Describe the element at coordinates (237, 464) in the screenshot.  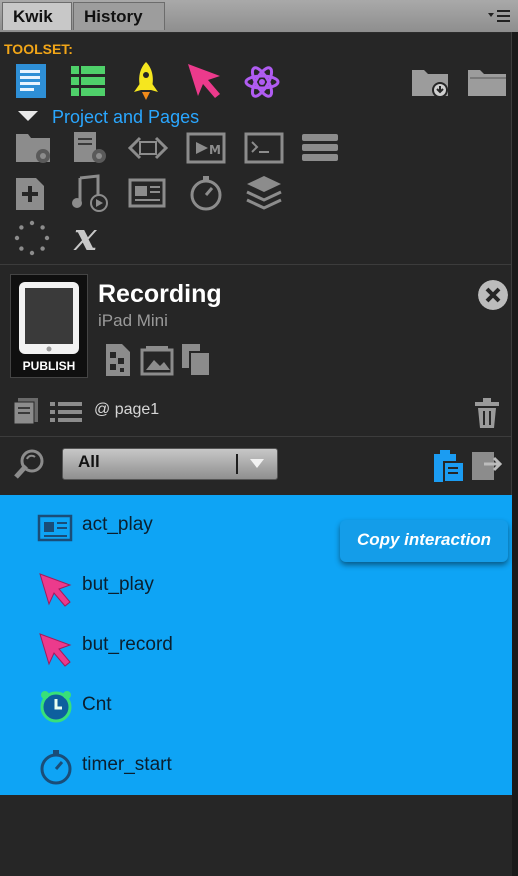
I see `select-divider` at that location.